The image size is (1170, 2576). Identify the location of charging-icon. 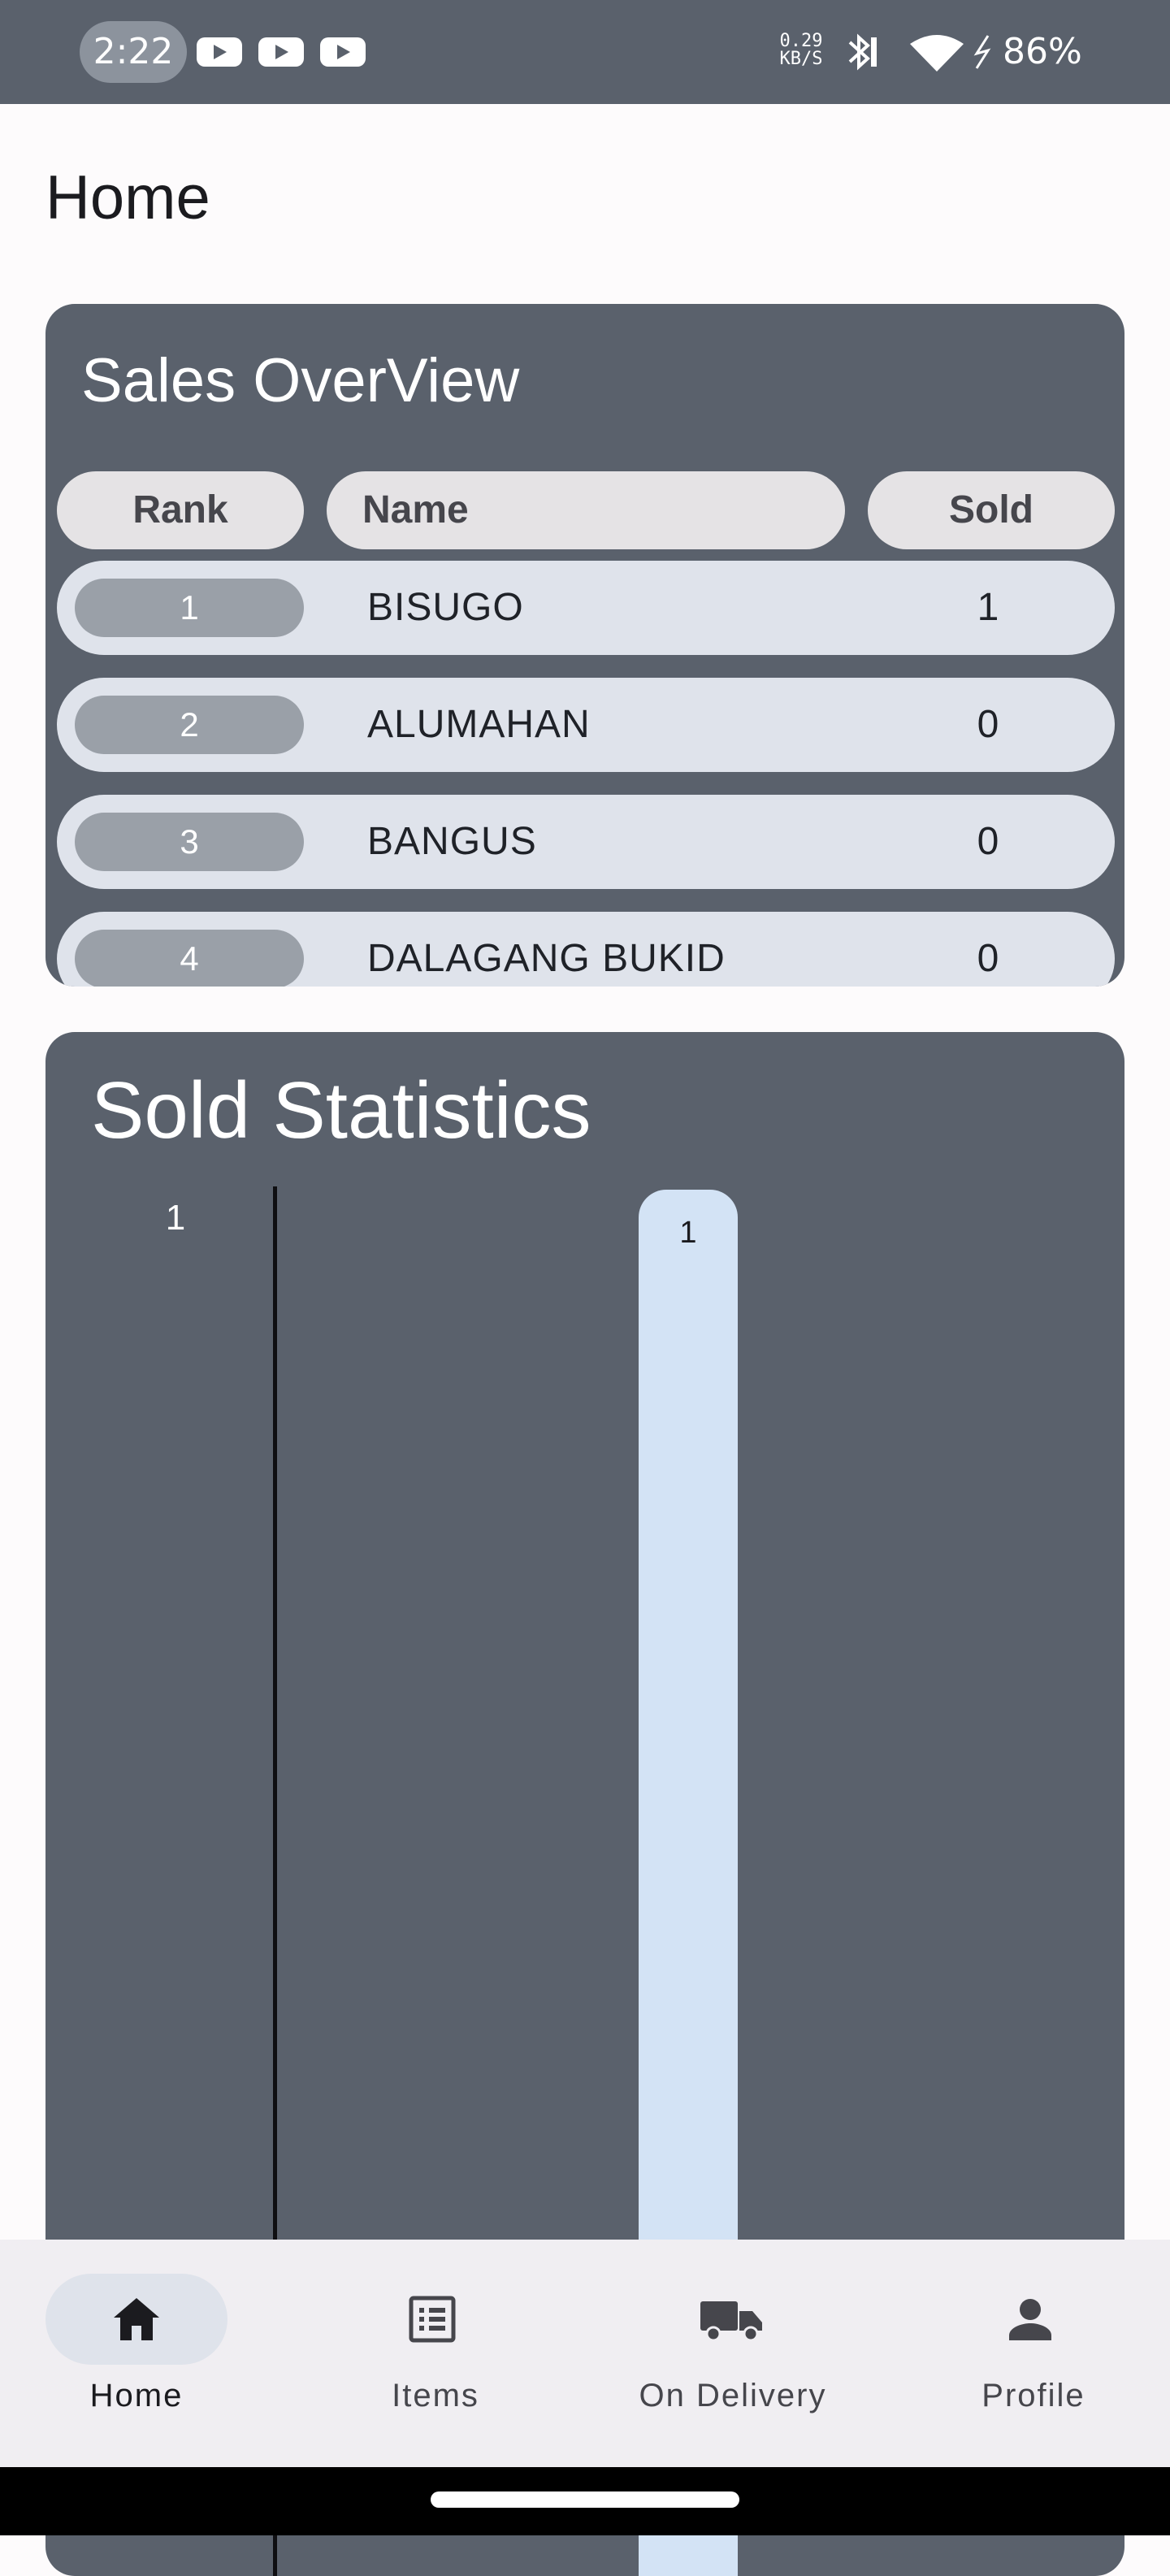
(982, 52).